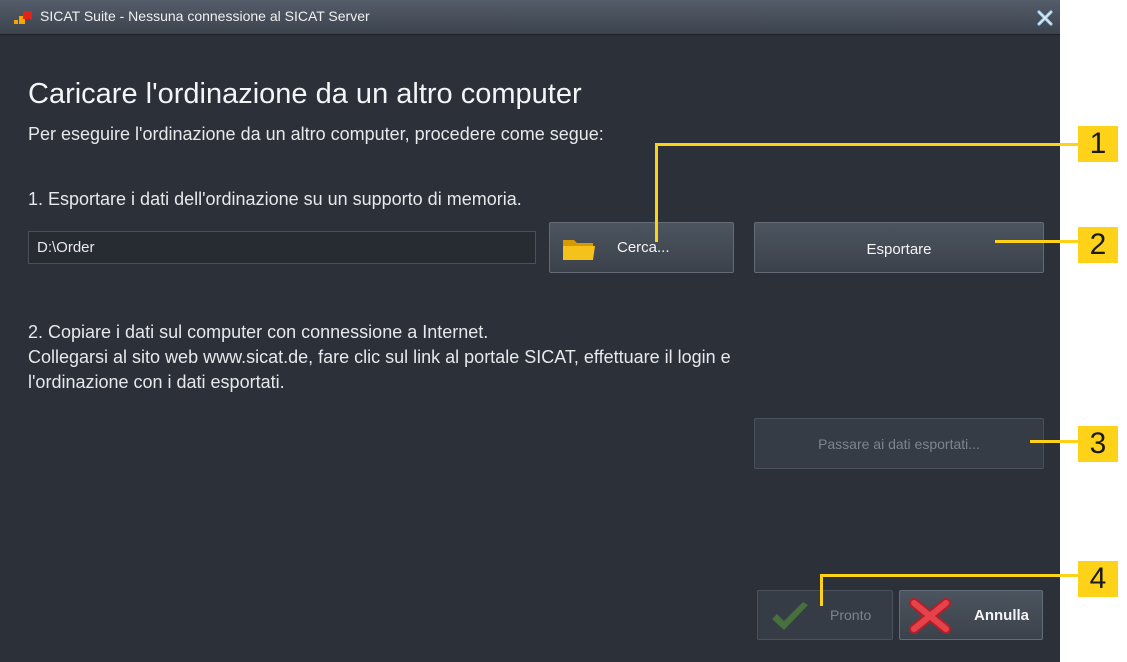 This screenshot has height=662, width=1127. I want to click on export-path-input, so click(282, 247).